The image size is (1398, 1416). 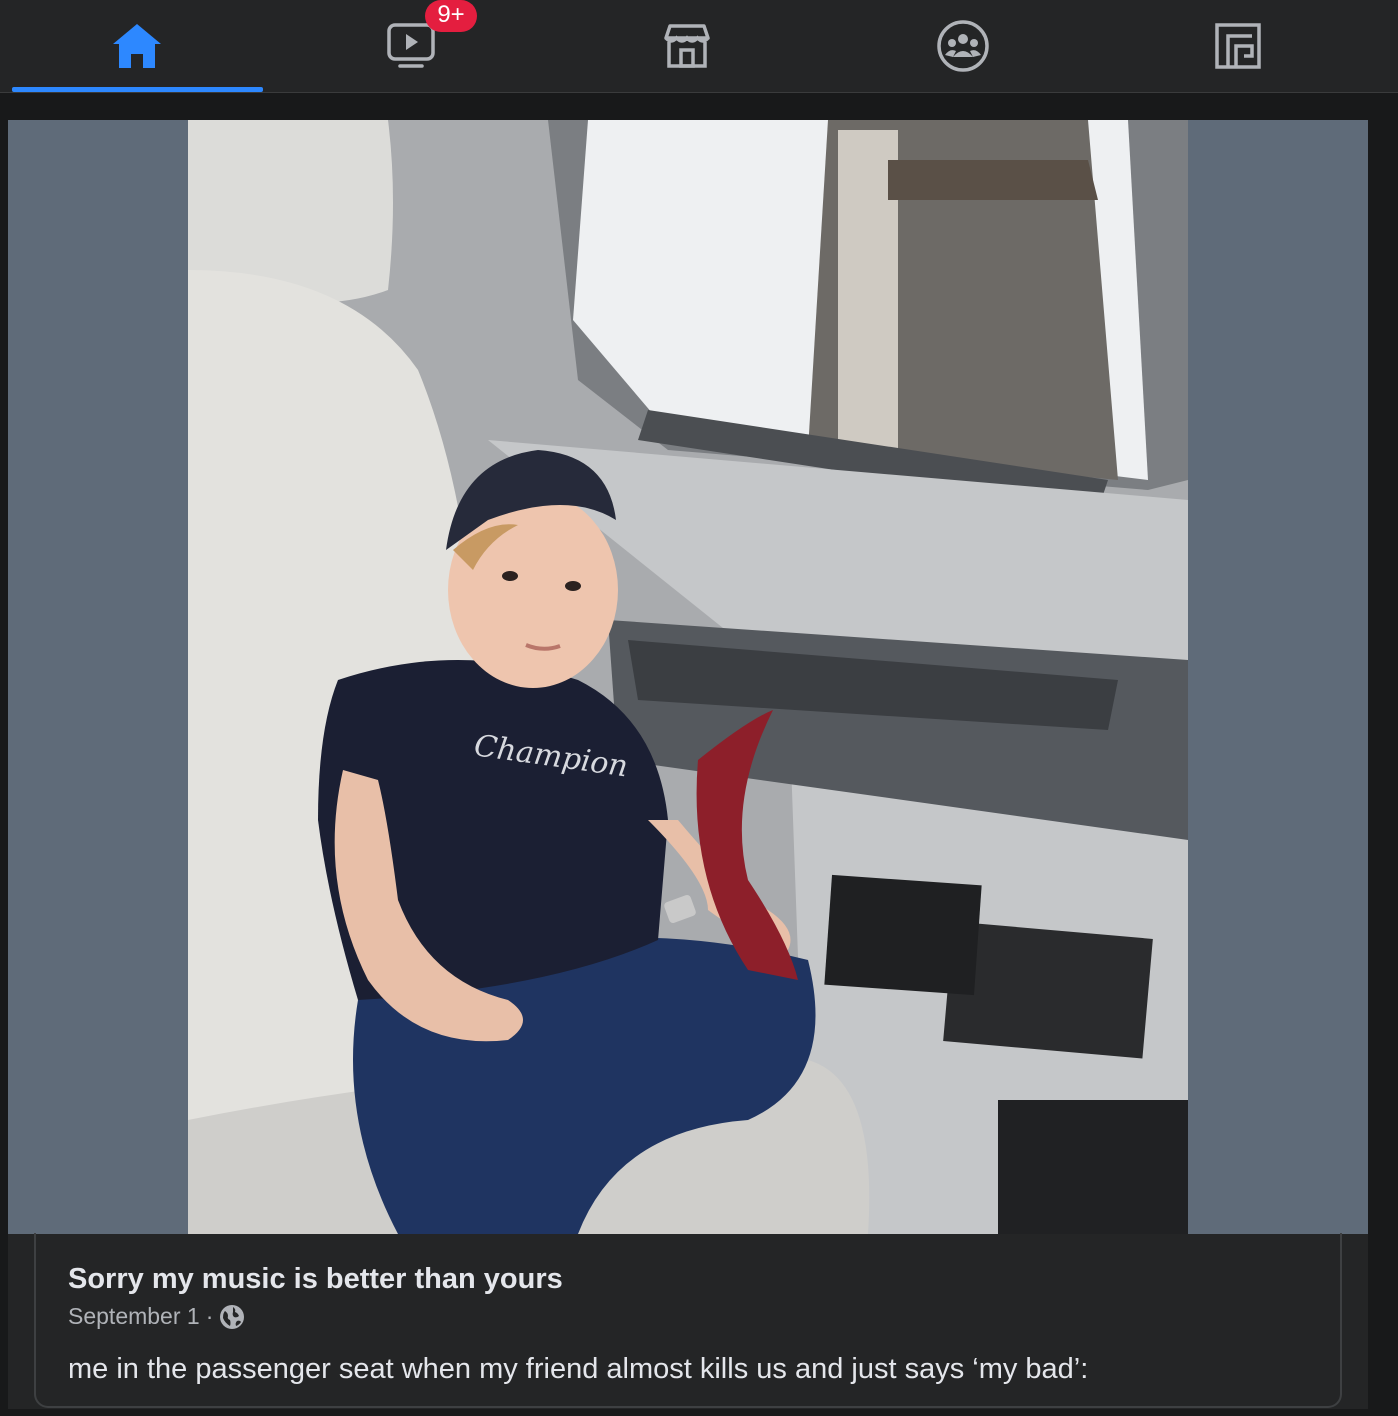 I want to click on notification-badge: 9+, so click(x=451, y=16).